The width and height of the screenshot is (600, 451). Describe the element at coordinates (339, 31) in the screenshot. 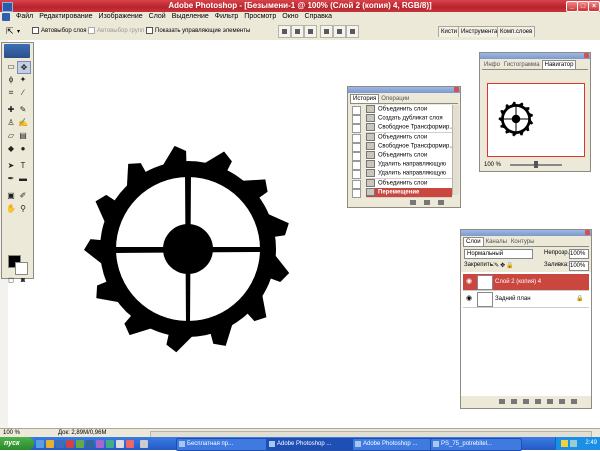

I see `align-hcenter-button` at that location.